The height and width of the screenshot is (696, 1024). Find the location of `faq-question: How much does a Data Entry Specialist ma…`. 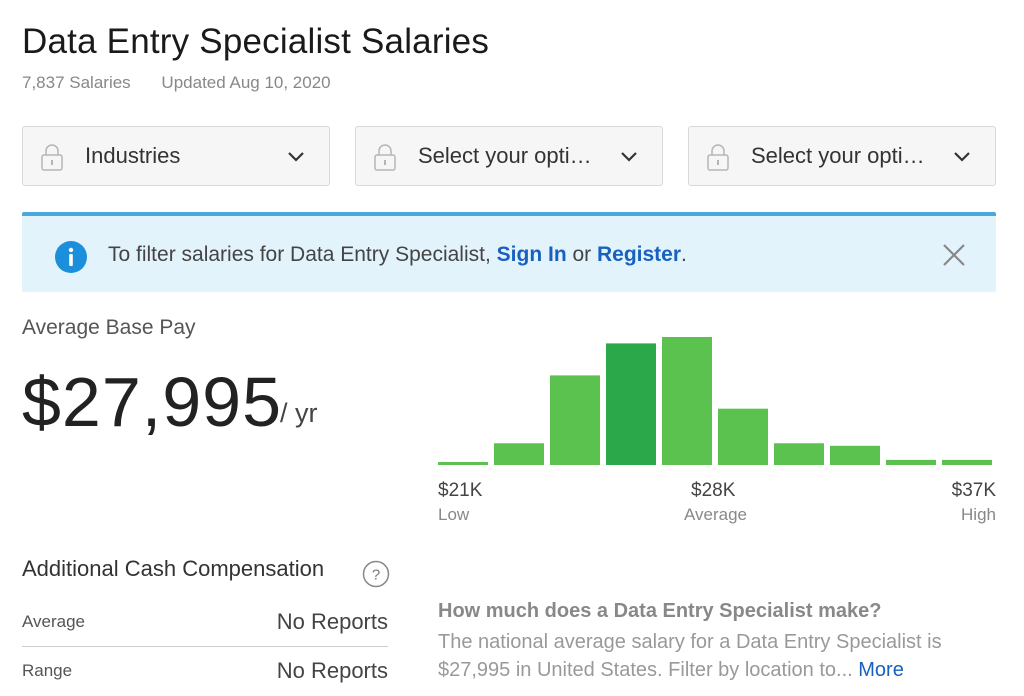

faq-question: How much does a Data Entry Specialist ma… is located at coordinates (660, 611).